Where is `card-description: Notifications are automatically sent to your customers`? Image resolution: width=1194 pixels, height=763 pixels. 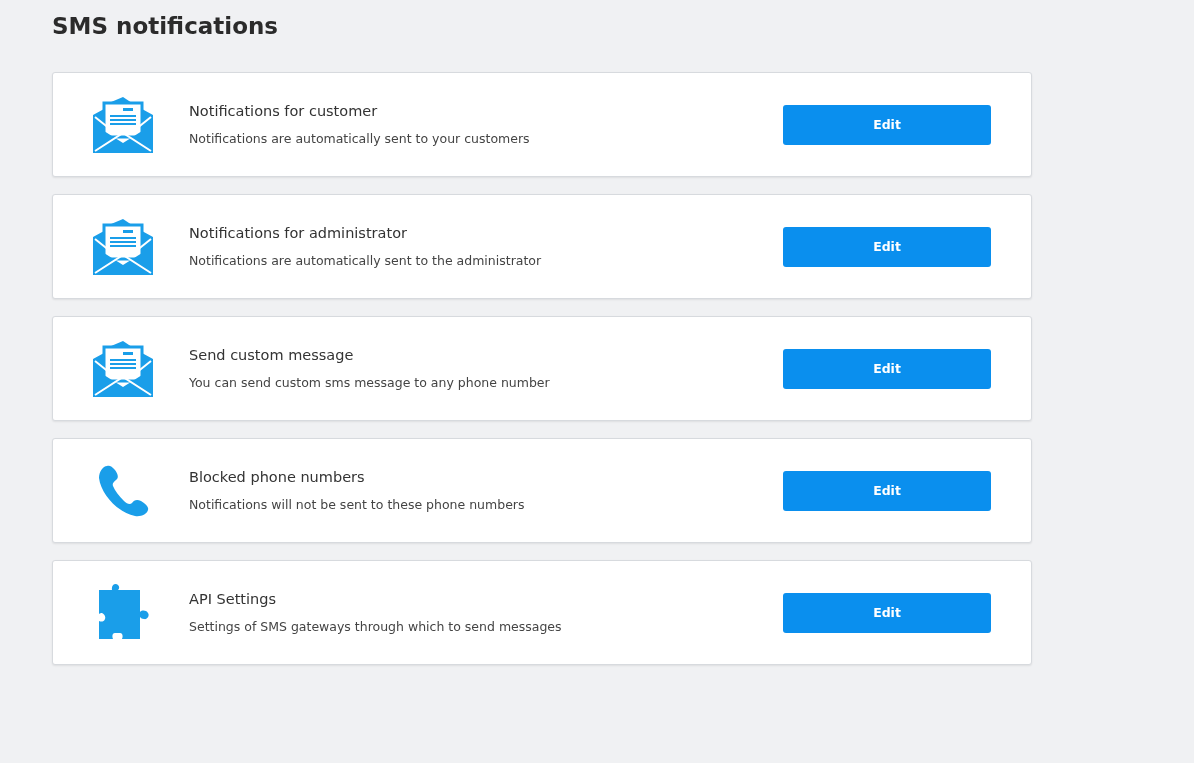 card-description: Notifications are automatically sent to your customers is located at coordinates (360, 138).